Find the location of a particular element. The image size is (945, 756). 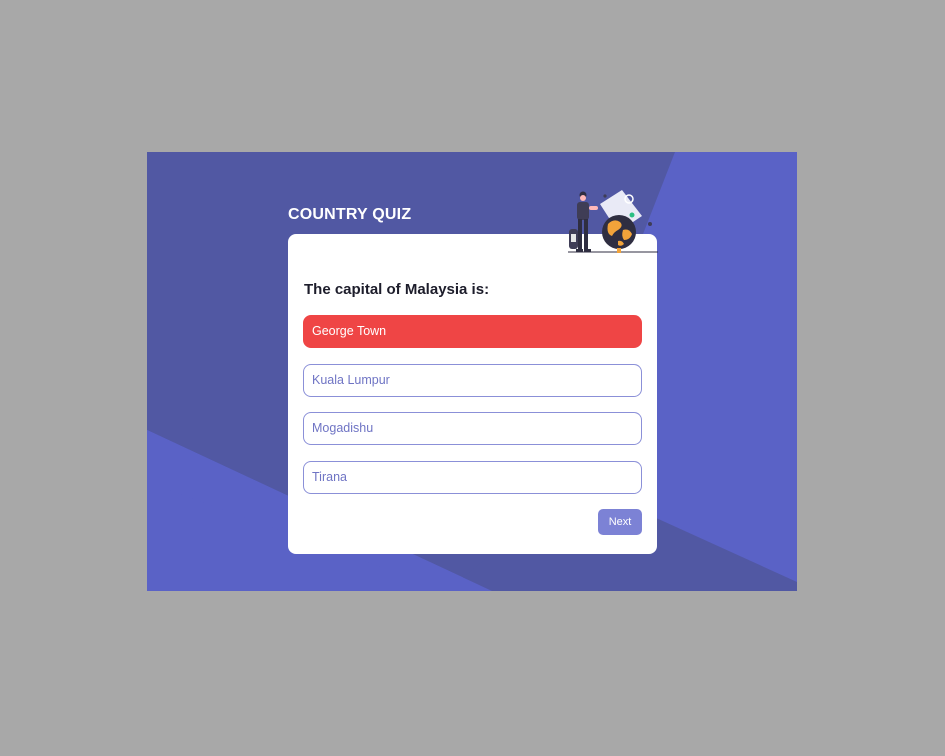

answer-option-d: Tirana is located at coordinates (472, 477).